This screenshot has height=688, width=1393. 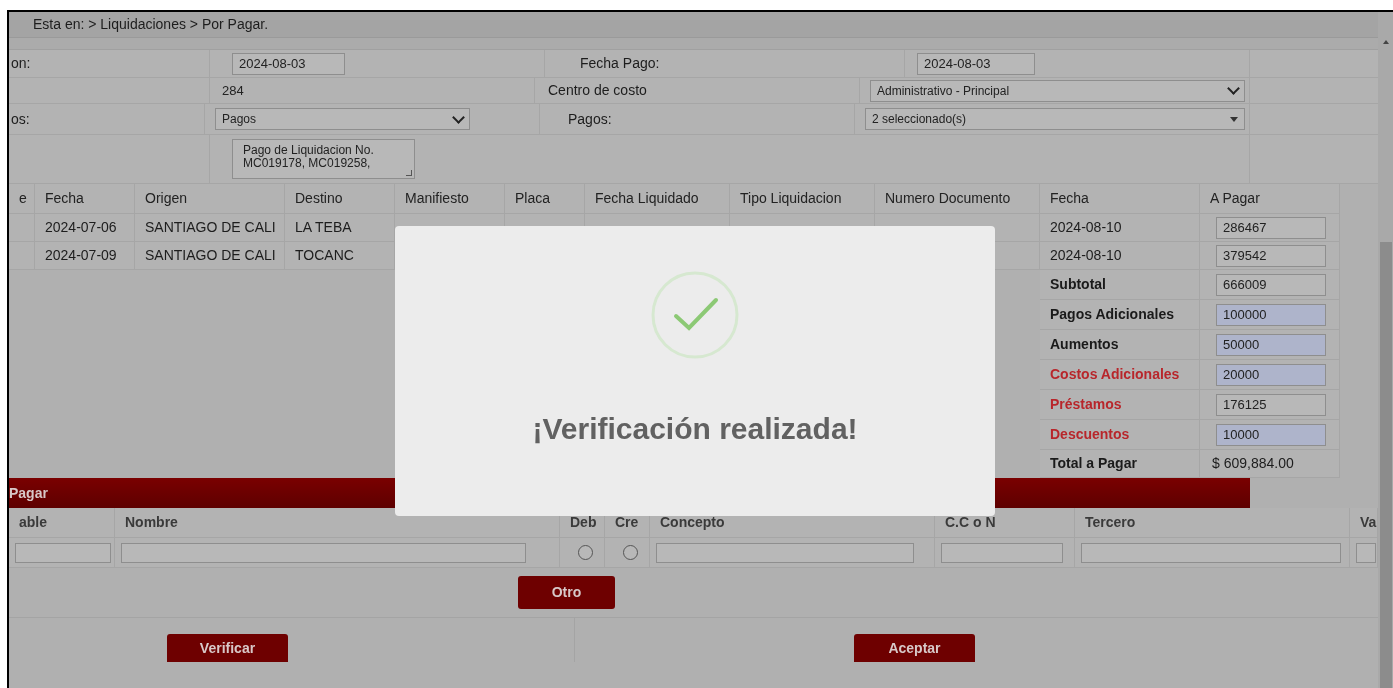 What do you see at coordinates (437, 198) in the screenshot?
I see `column-header: Manifiesto` at bounding box center [437, 198].